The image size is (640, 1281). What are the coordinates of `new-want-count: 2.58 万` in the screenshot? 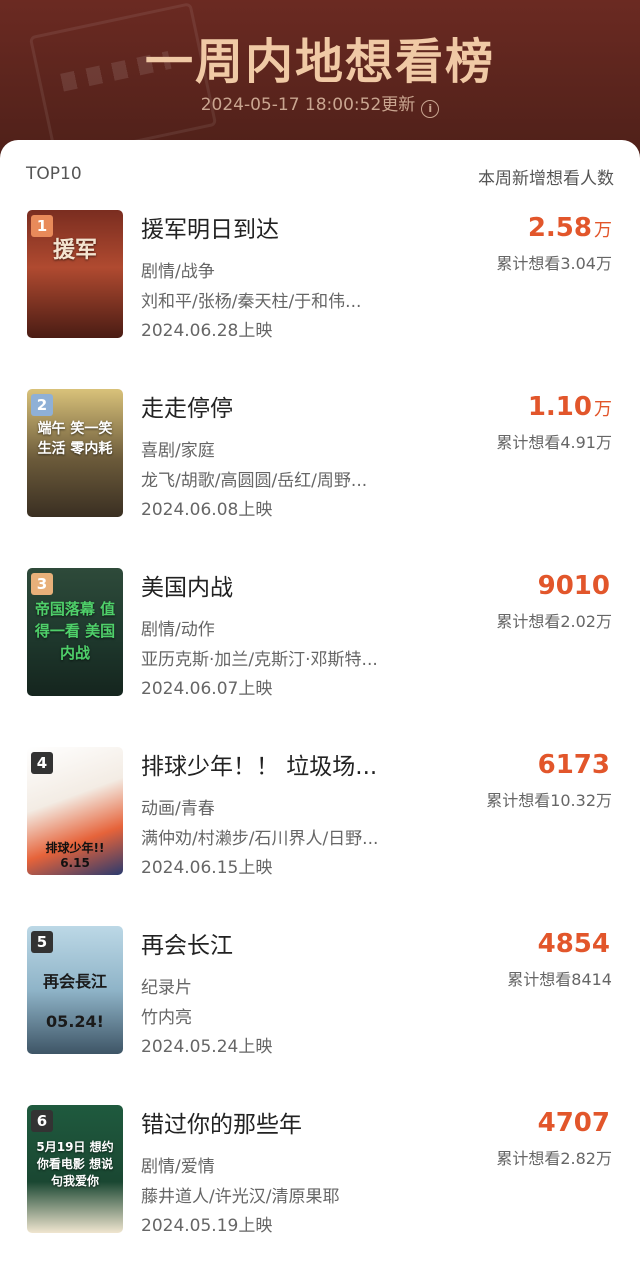 It's located at (570, 228).